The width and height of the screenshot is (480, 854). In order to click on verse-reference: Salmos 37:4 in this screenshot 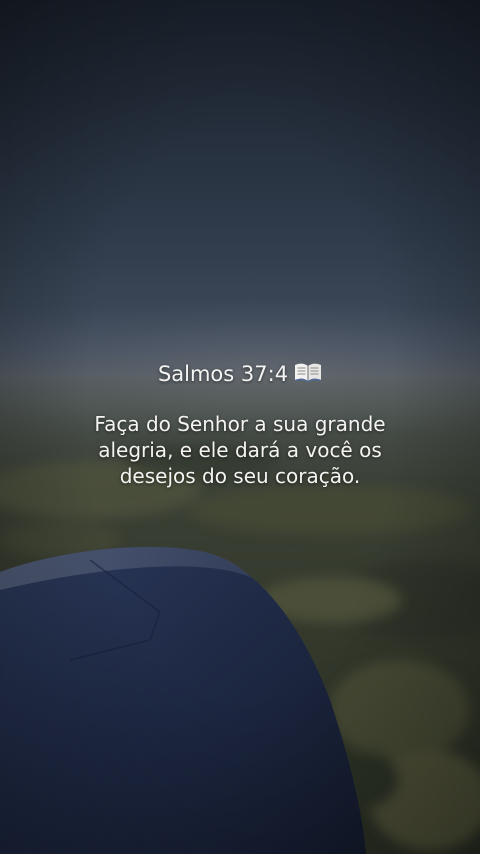, I will do `click(240, 374)`.